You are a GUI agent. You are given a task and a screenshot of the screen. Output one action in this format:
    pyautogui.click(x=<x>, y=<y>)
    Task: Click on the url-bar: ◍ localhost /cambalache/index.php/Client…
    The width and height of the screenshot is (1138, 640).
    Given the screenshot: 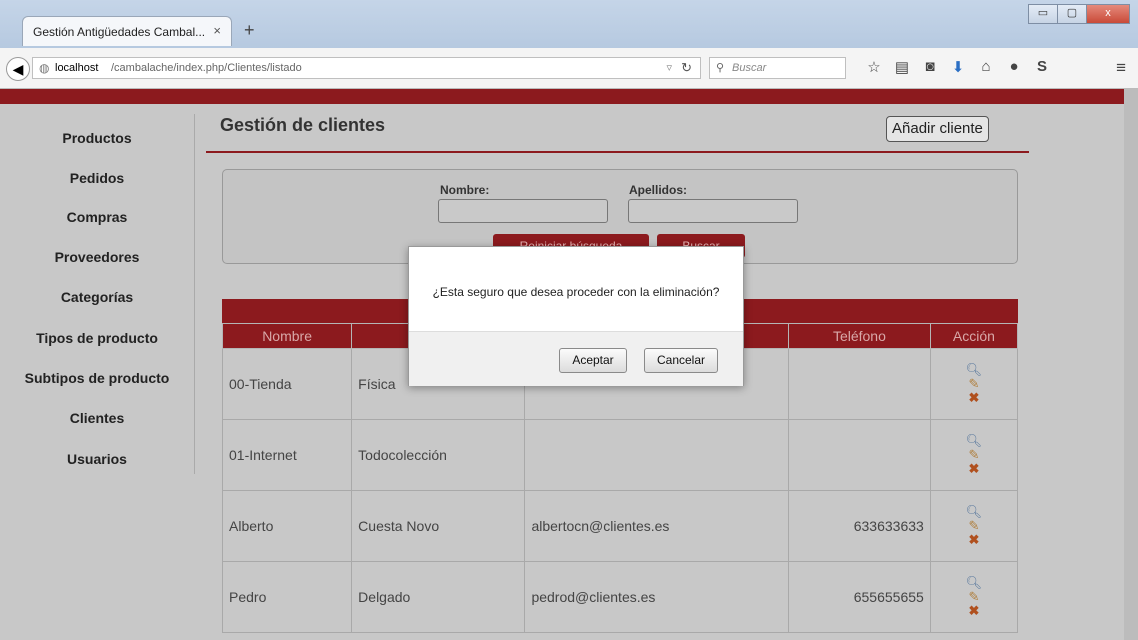 What is the action you would take?
    pyautogui.click(x=366, y=68)
    